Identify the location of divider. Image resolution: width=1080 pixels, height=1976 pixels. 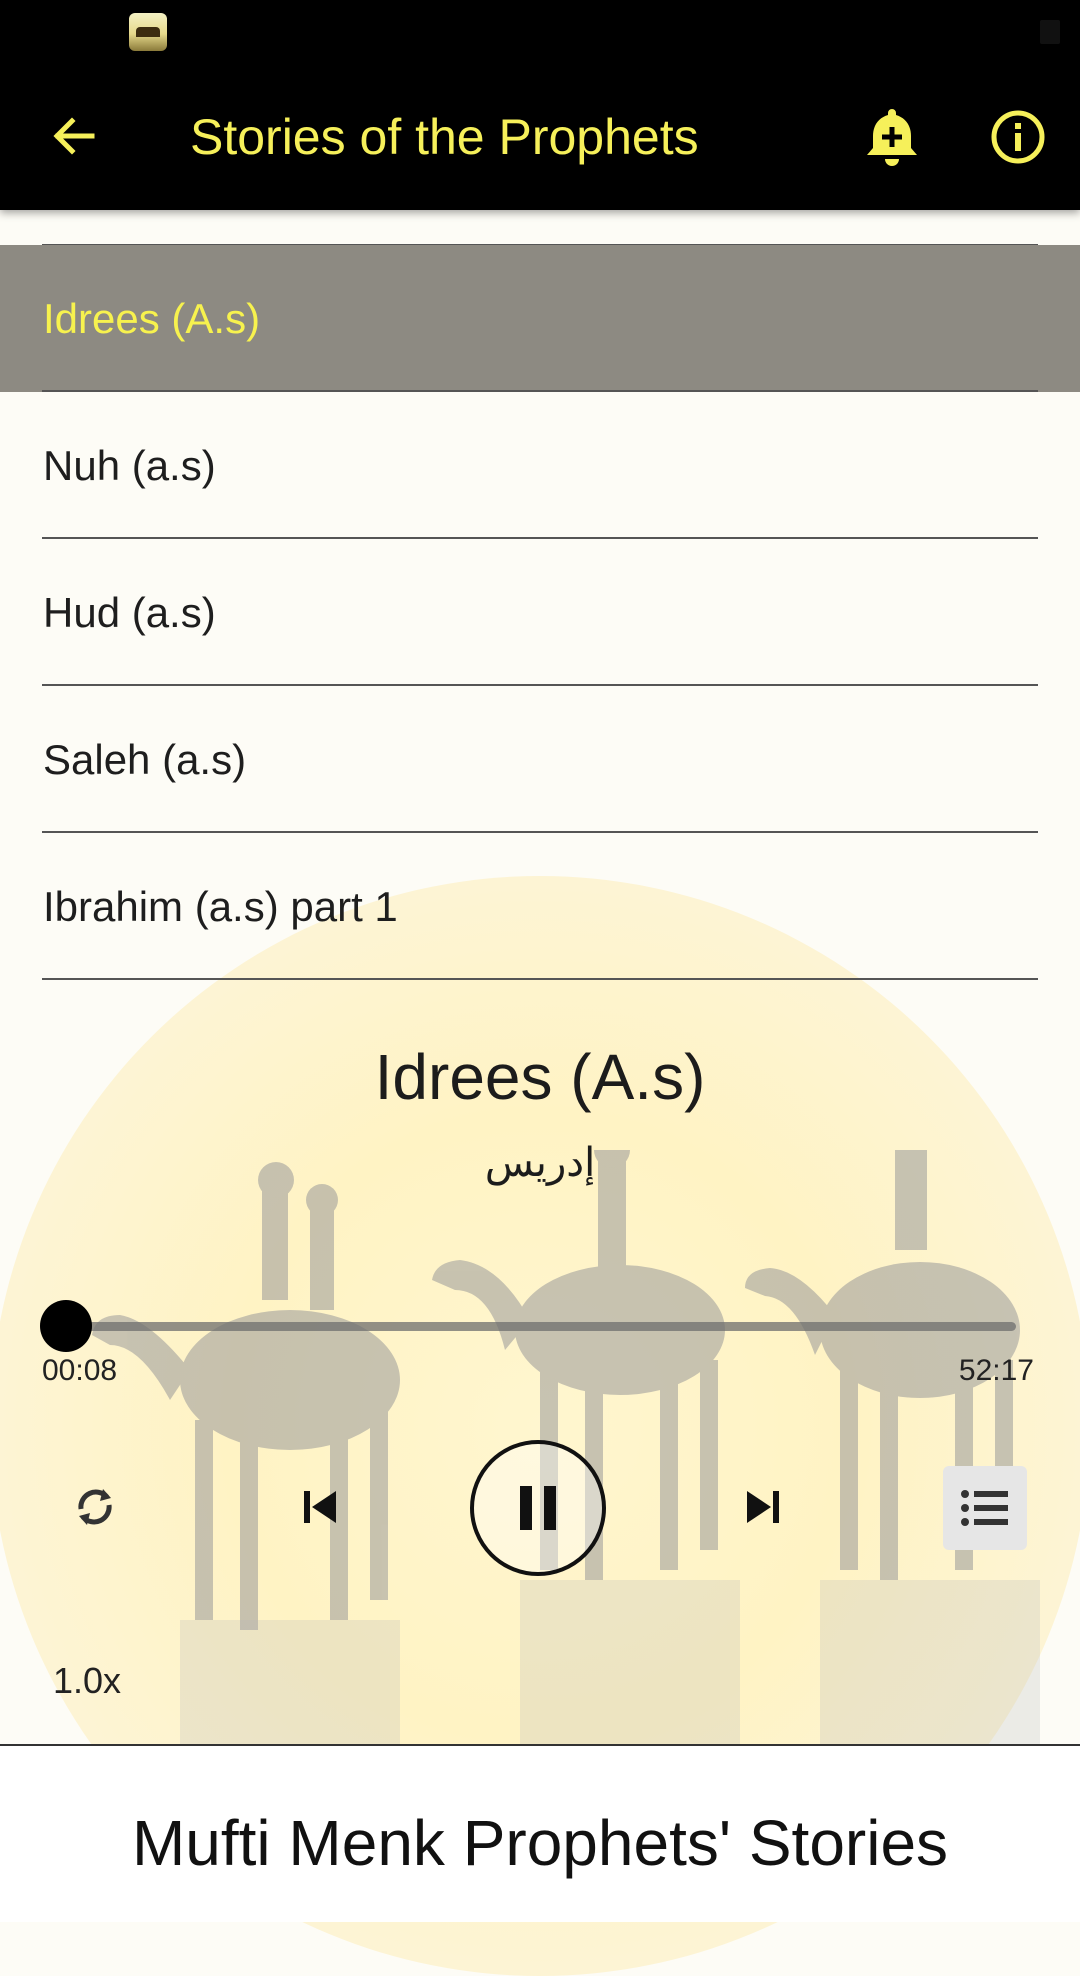
(540, 979).